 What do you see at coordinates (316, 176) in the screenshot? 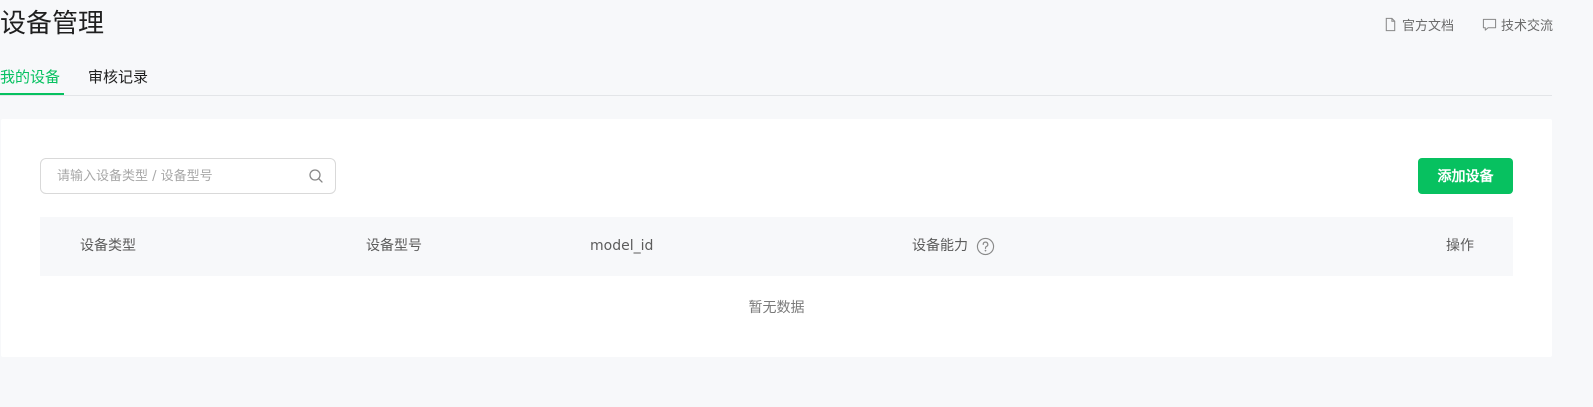
I see `search-icon` at bounding box center [316, 176].